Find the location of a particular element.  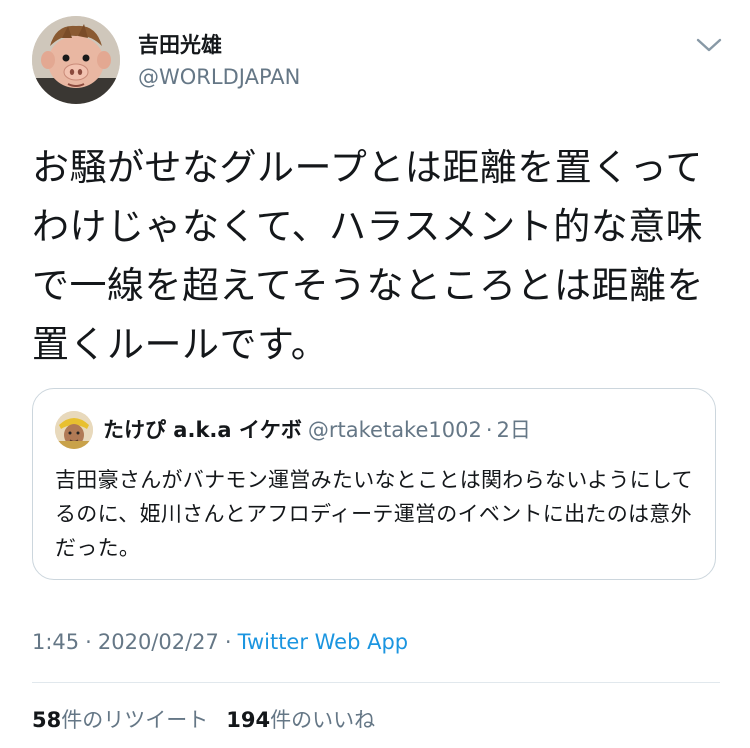

likes-stat: 194件のいいね is located at coordinates (300, 720).